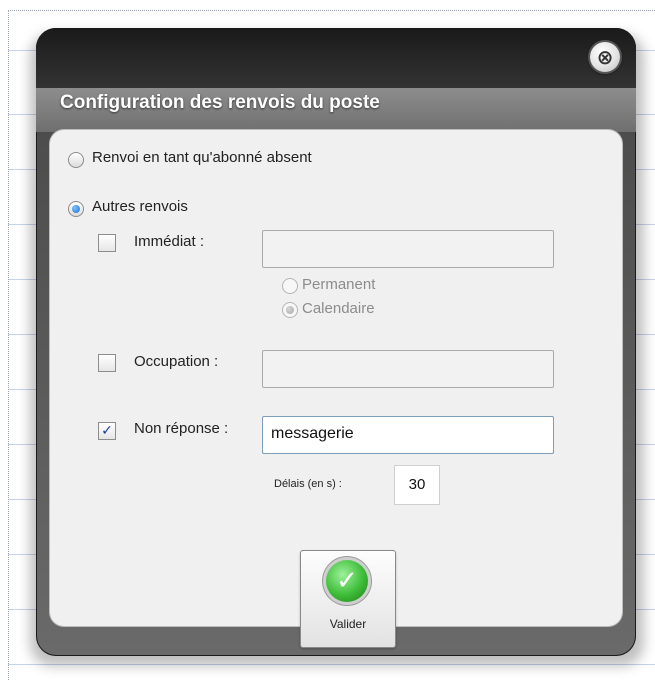 The width and height of the screenshot is (655, 686). What do you see at coordinates (107, 363) in the screenshot?
I see `occupation-checkbox` at bounding box center [107, 363].